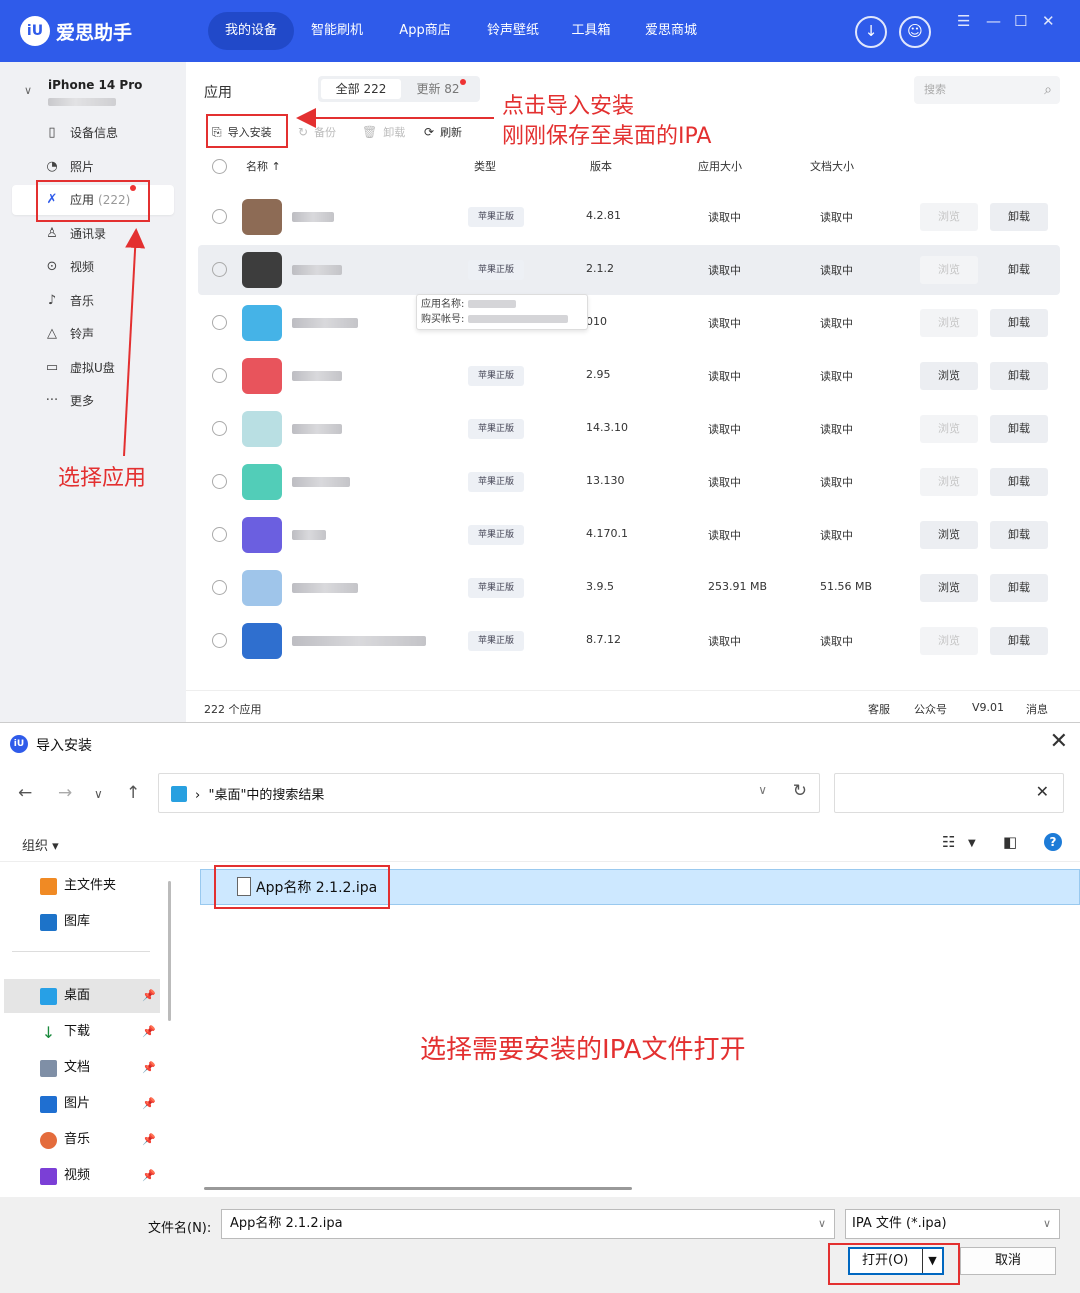 Image resolution: width=1080 pixels, height=1293 pixels. What do you see at coordinates (263, 166) in the screenshot?
I see `col-name: 名称 ↑` at bounding box center [263, 166].